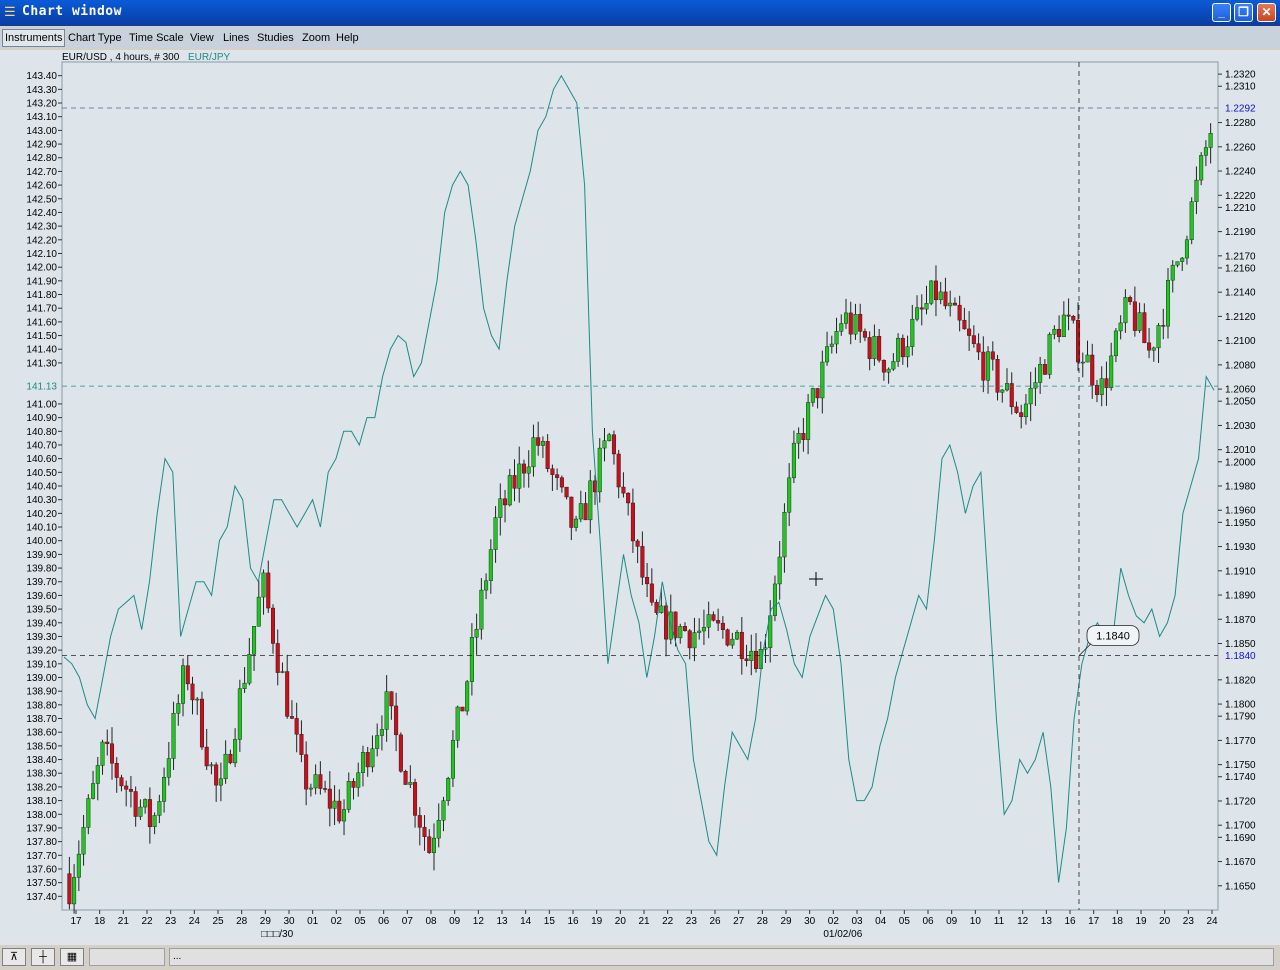 The image size is (1280, 970). I want to click on left-tick-label: 141.50, so click(41, 336).